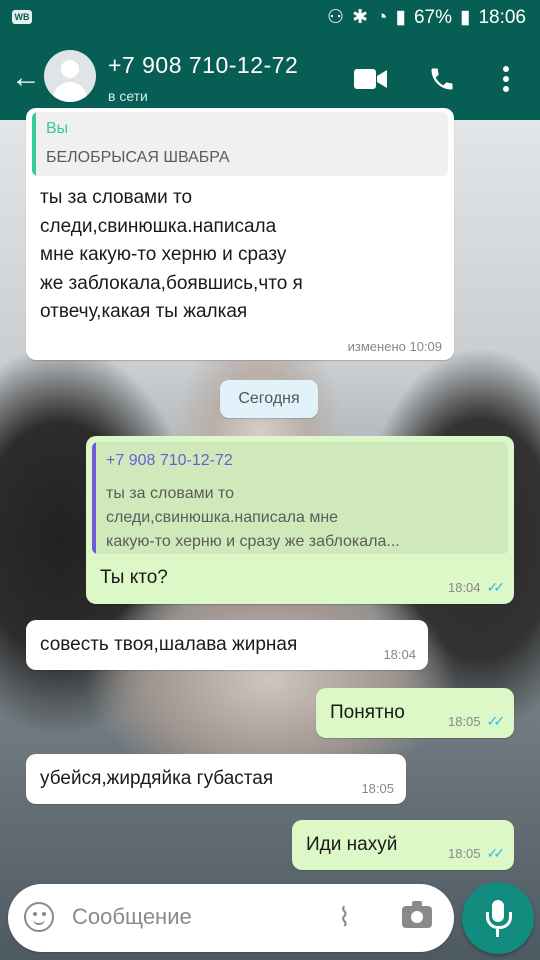 The width and height of the screenshot is (540, 960). Describe the element at coordinates (203, 65) in the screenshot. I see `contact-name: +7 908 710-12-72` at that location.